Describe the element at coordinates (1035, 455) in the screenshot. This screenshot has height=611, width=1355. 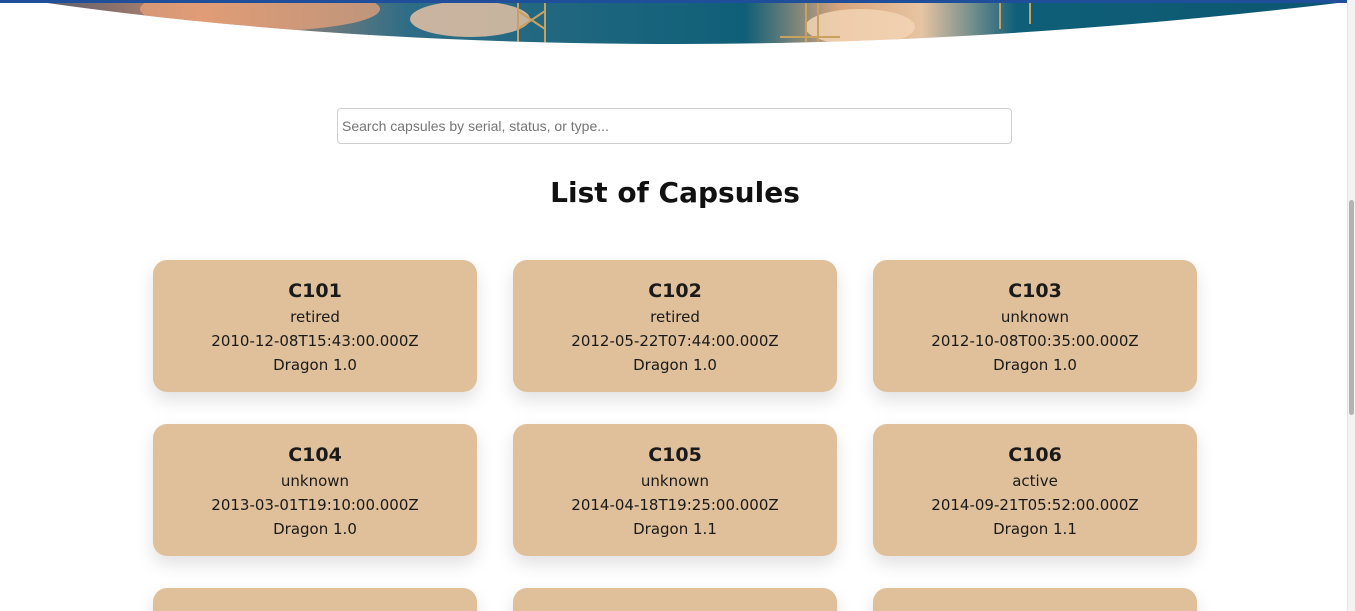
I see `capsule-serial: C106` at that location.